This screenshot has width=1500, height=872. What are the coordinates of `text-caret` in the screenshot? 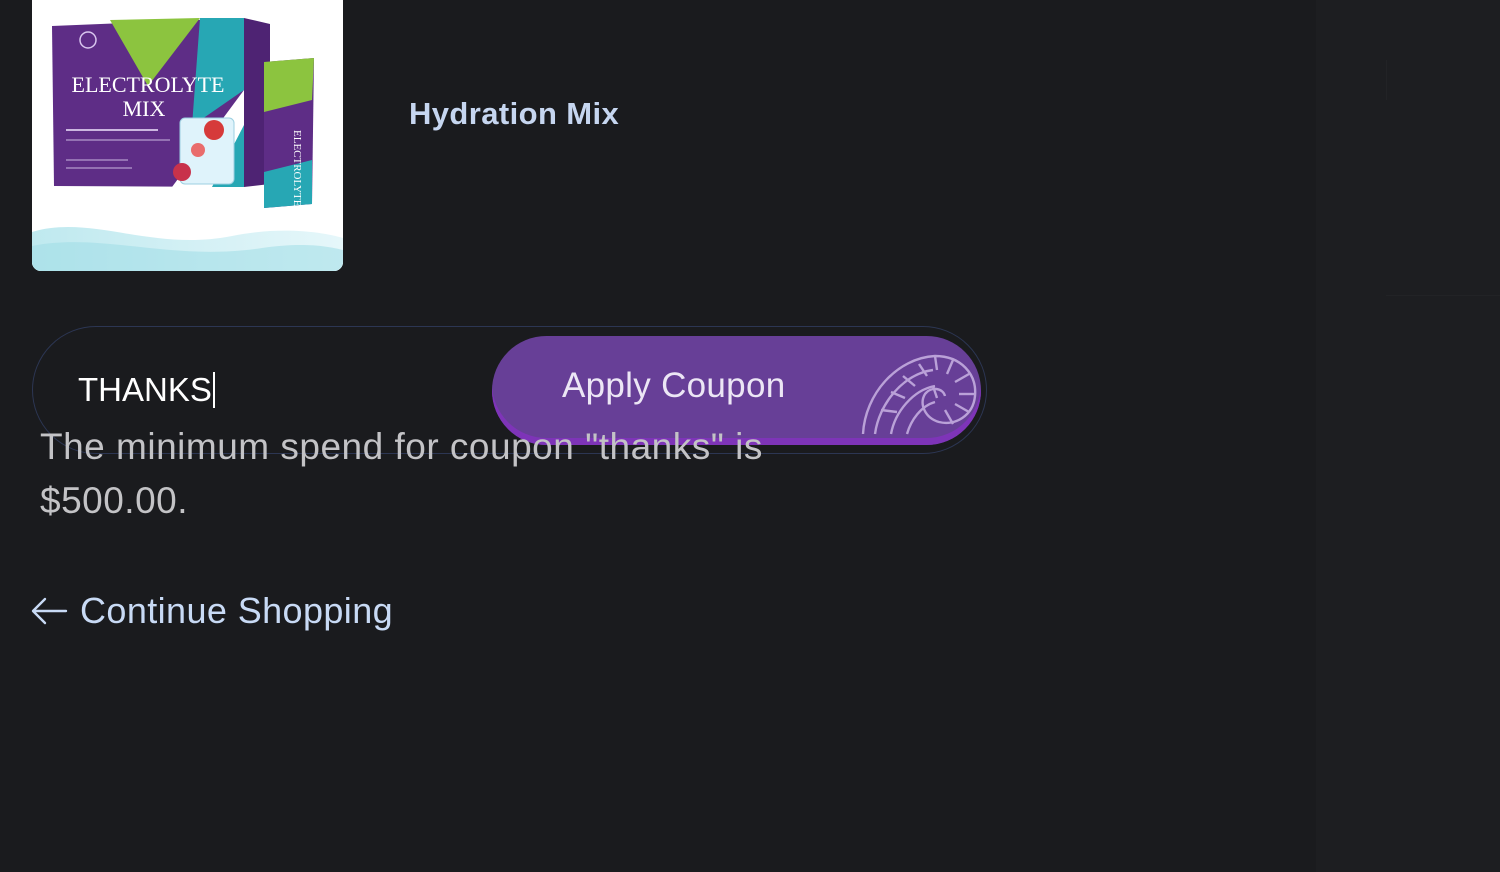 It's located at (213, 390).